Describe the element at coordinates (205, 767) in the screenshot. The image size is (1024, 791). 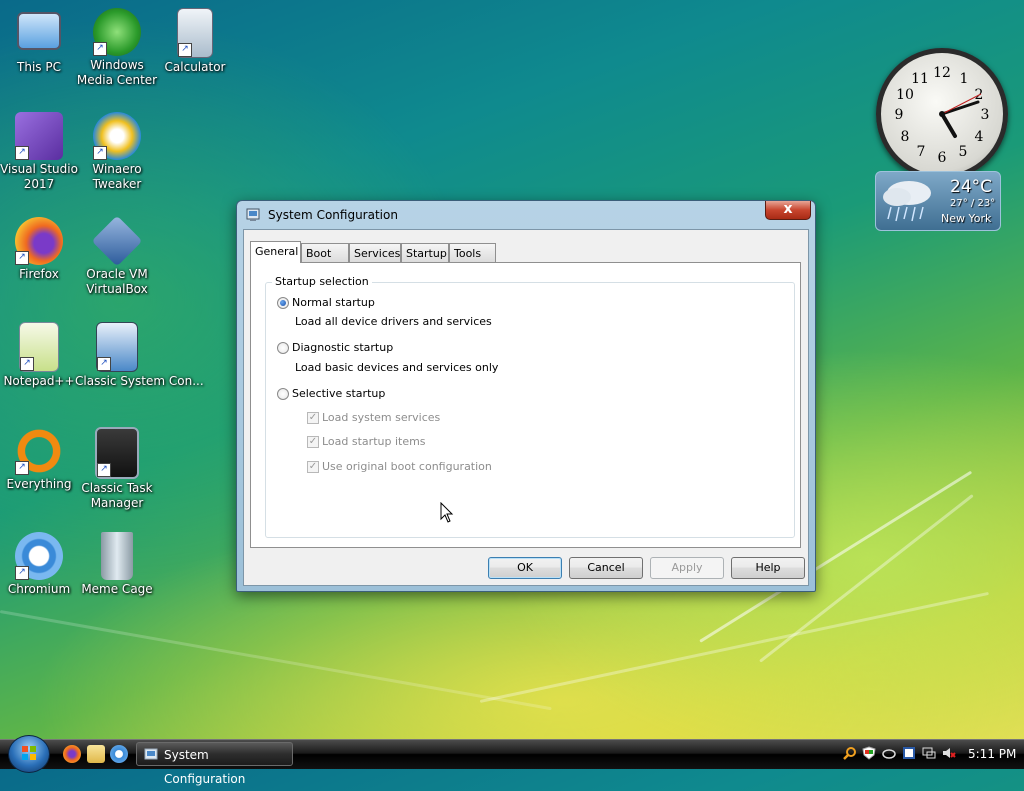
I see `taskbar-button-label: System Configuration` at that location.